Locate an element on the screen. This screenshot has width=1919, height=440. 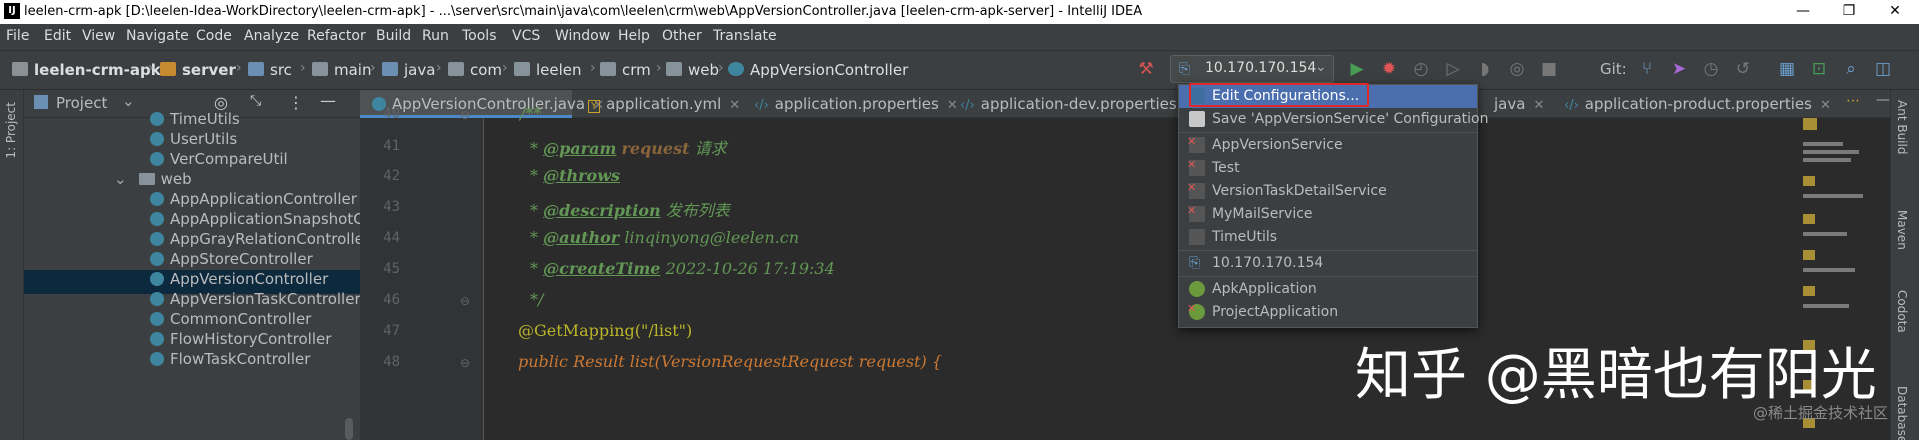
breadcrumb-src: src is located at coordinates (270, 70).